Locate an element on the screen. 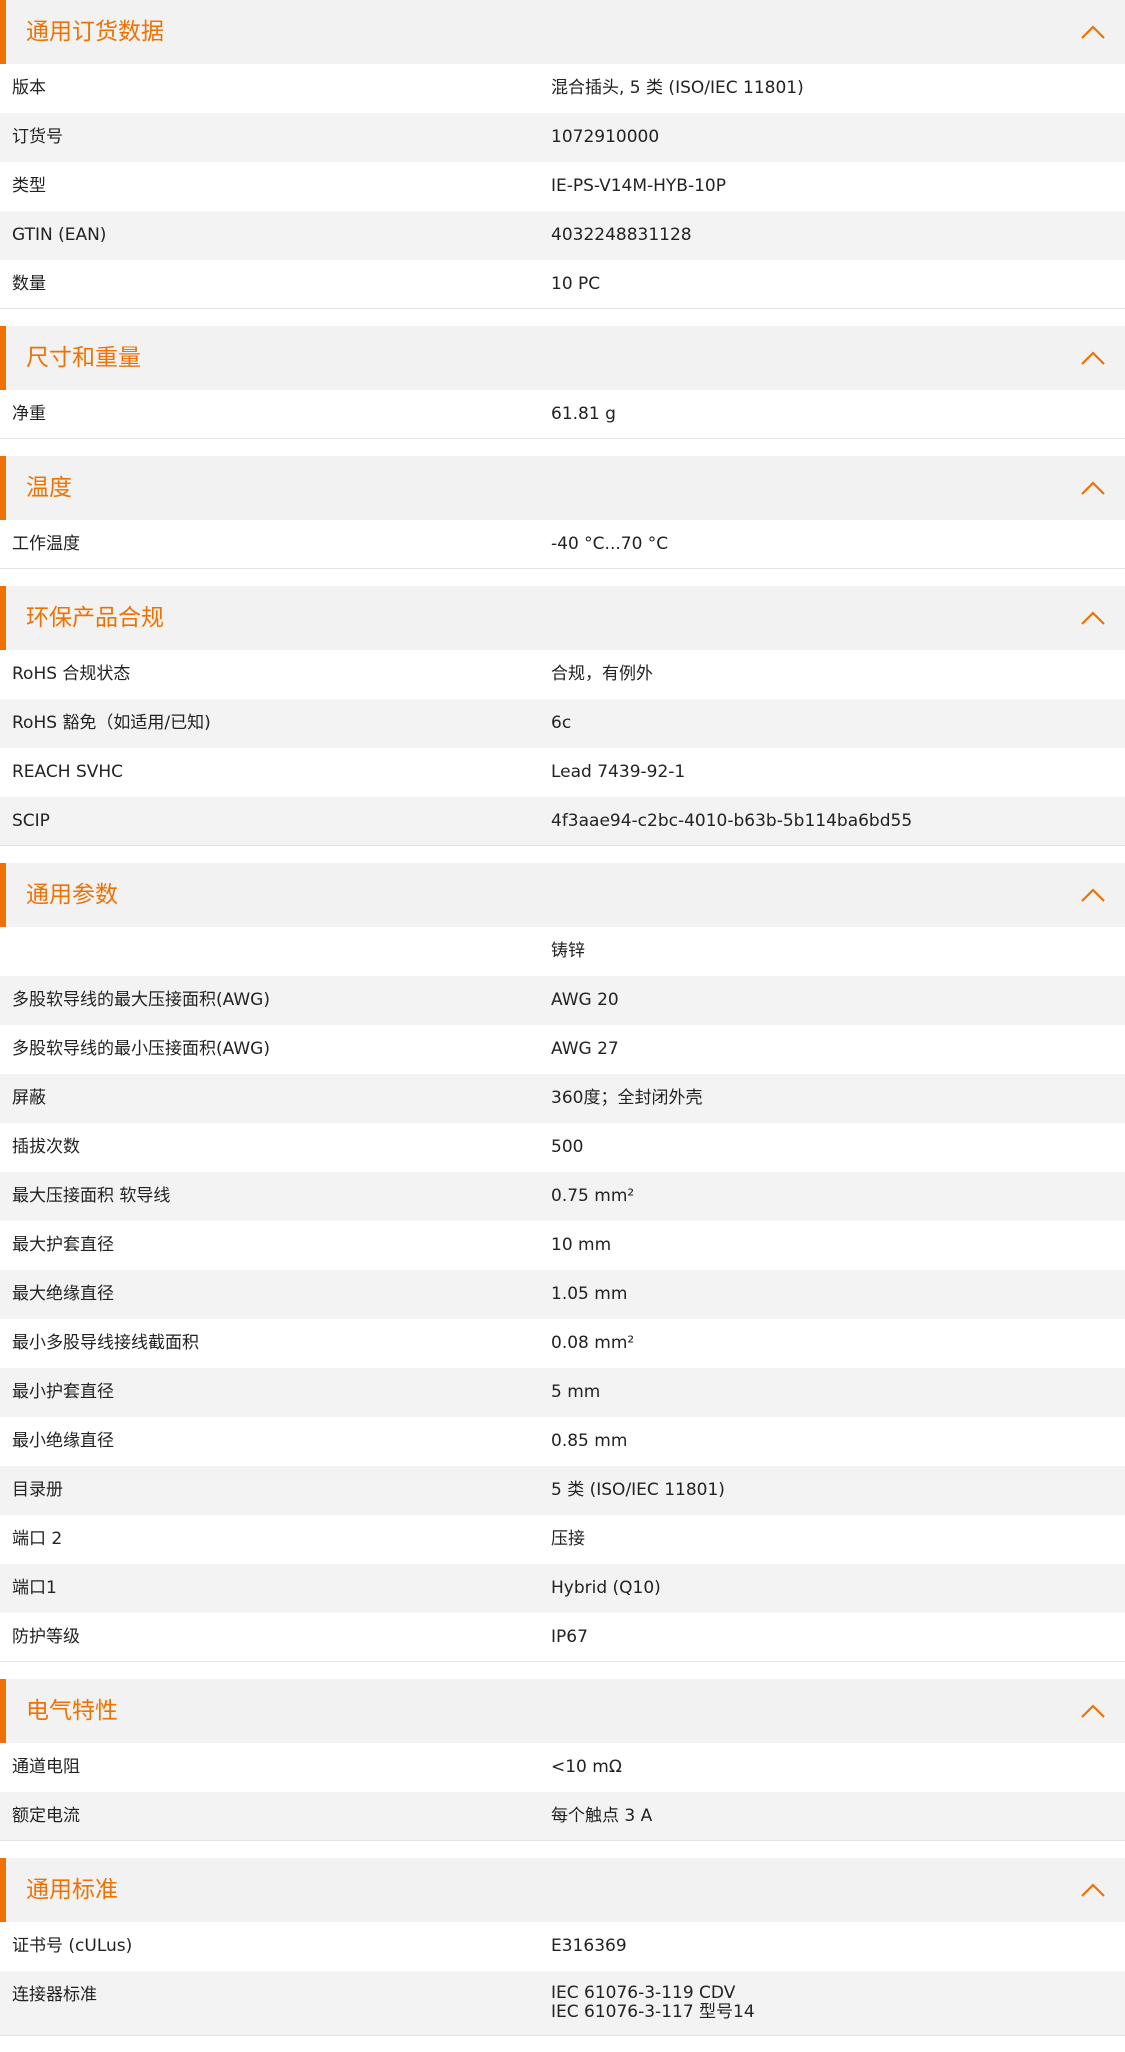 The width and height of the screenshot is (1125, 2052). spec-label: 最小绝缘直径 is located at coordinates (63, 1441).